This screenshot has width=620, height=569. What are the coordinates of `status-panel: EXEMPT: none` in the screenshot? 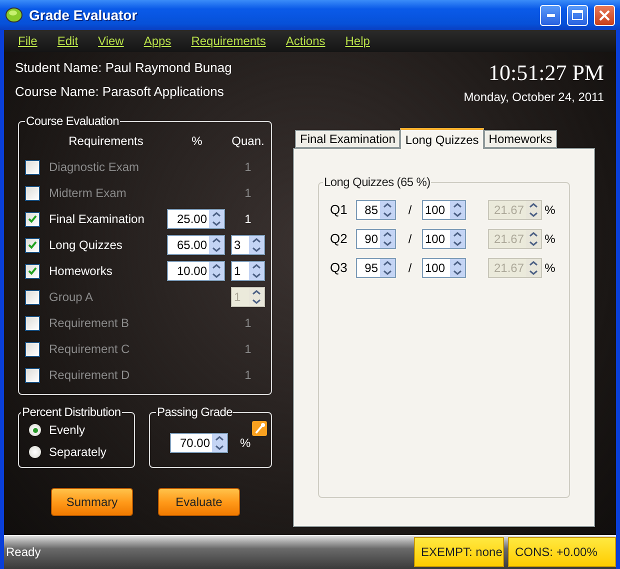 It's located at (459, 552).